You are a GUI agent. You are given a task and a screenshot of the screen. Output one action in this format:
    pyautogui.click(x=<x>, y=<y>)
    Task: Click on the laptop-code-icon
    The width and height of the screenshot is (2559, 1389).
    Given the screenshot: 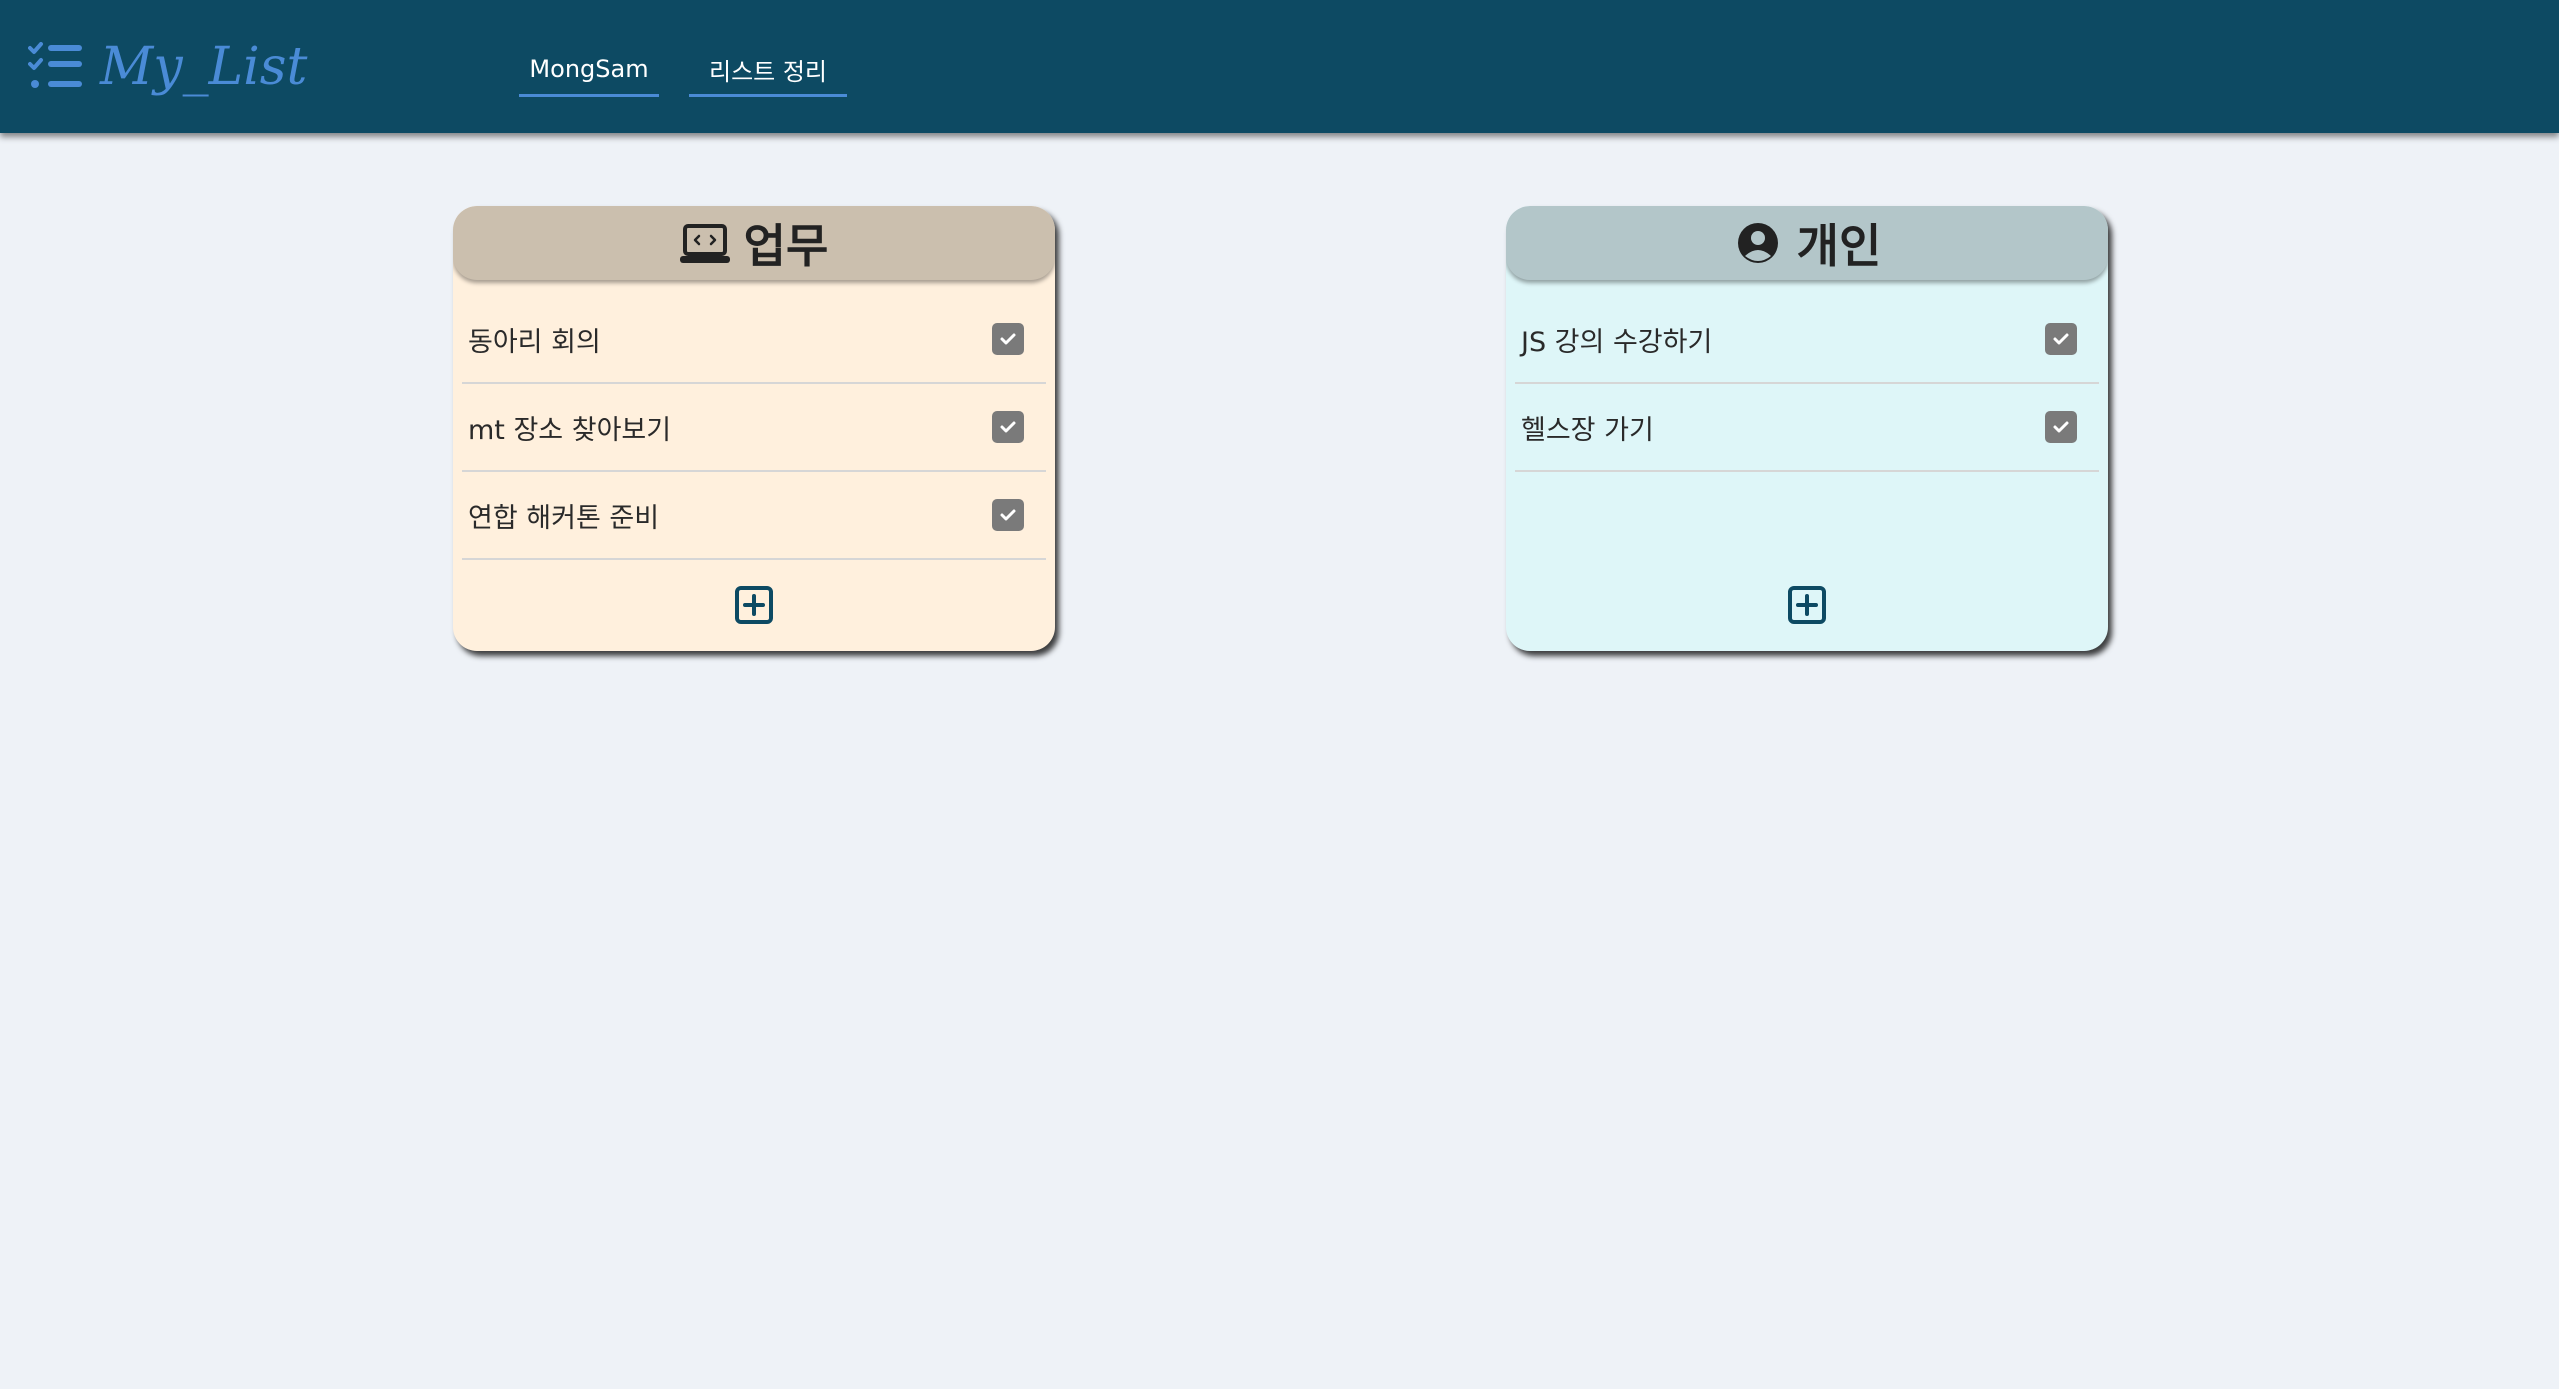 What is the action you would take?
    pyautogui.click(x=704, y=243)
    